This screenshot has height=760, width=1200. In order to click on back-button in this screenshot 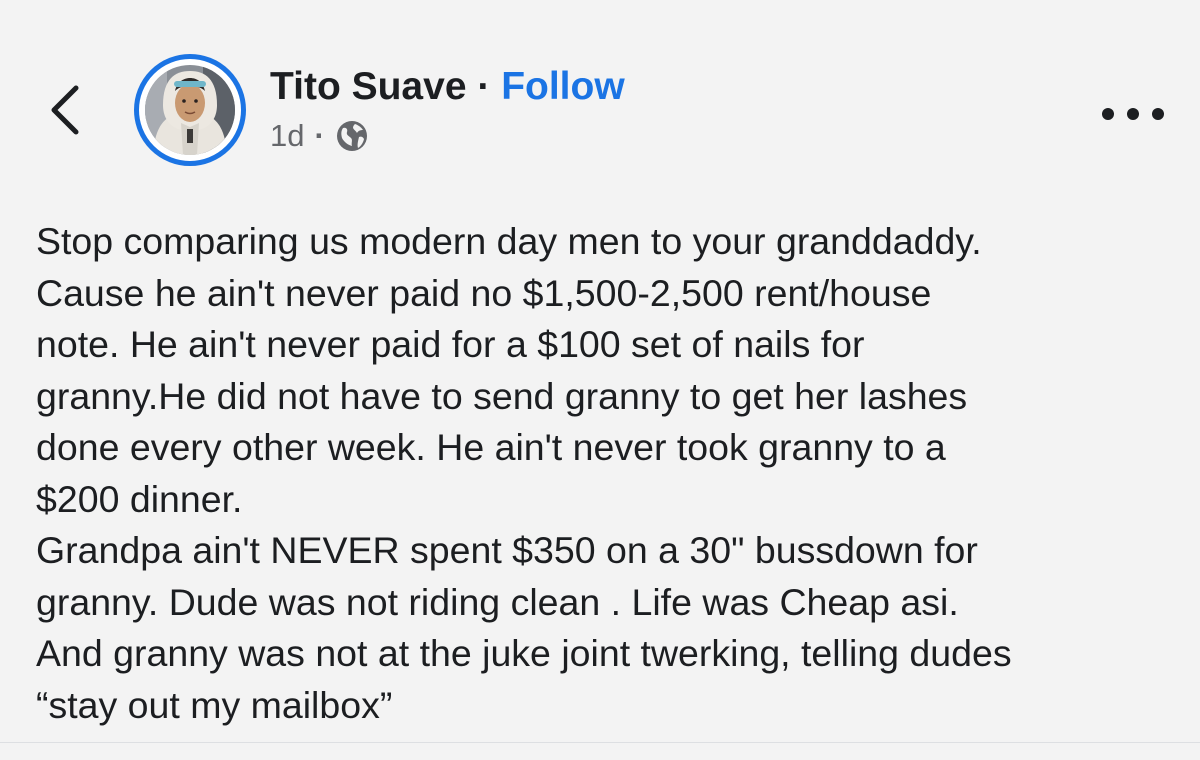, I will do `click(64, 110)`.